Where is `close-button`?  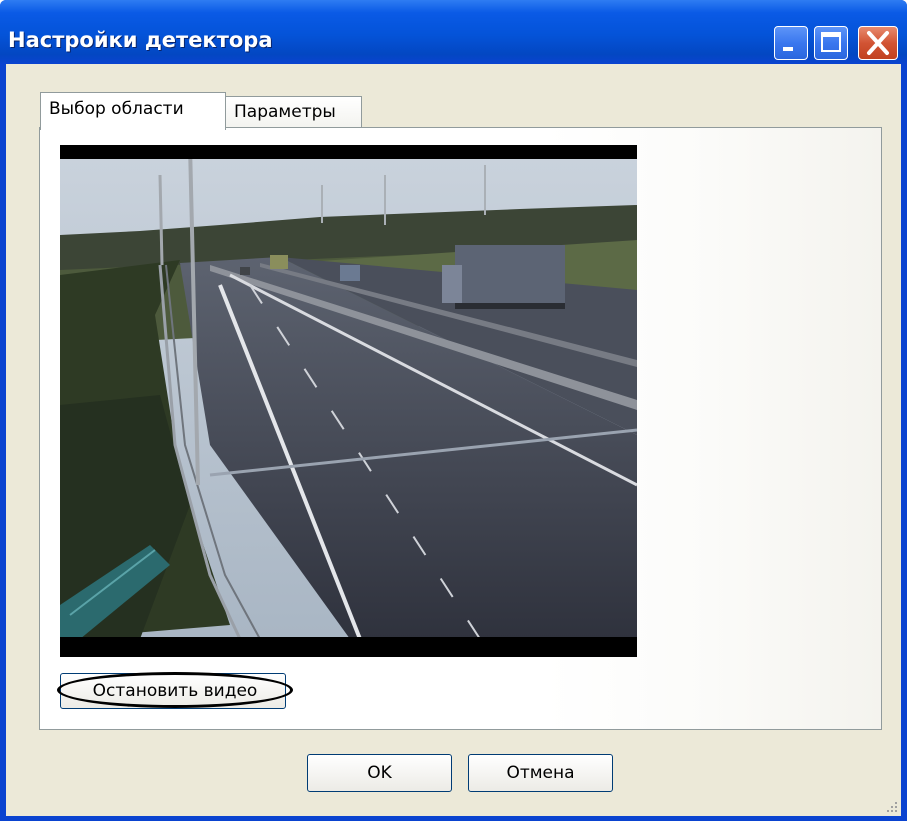 close-button is located at coordinates (878, 43).